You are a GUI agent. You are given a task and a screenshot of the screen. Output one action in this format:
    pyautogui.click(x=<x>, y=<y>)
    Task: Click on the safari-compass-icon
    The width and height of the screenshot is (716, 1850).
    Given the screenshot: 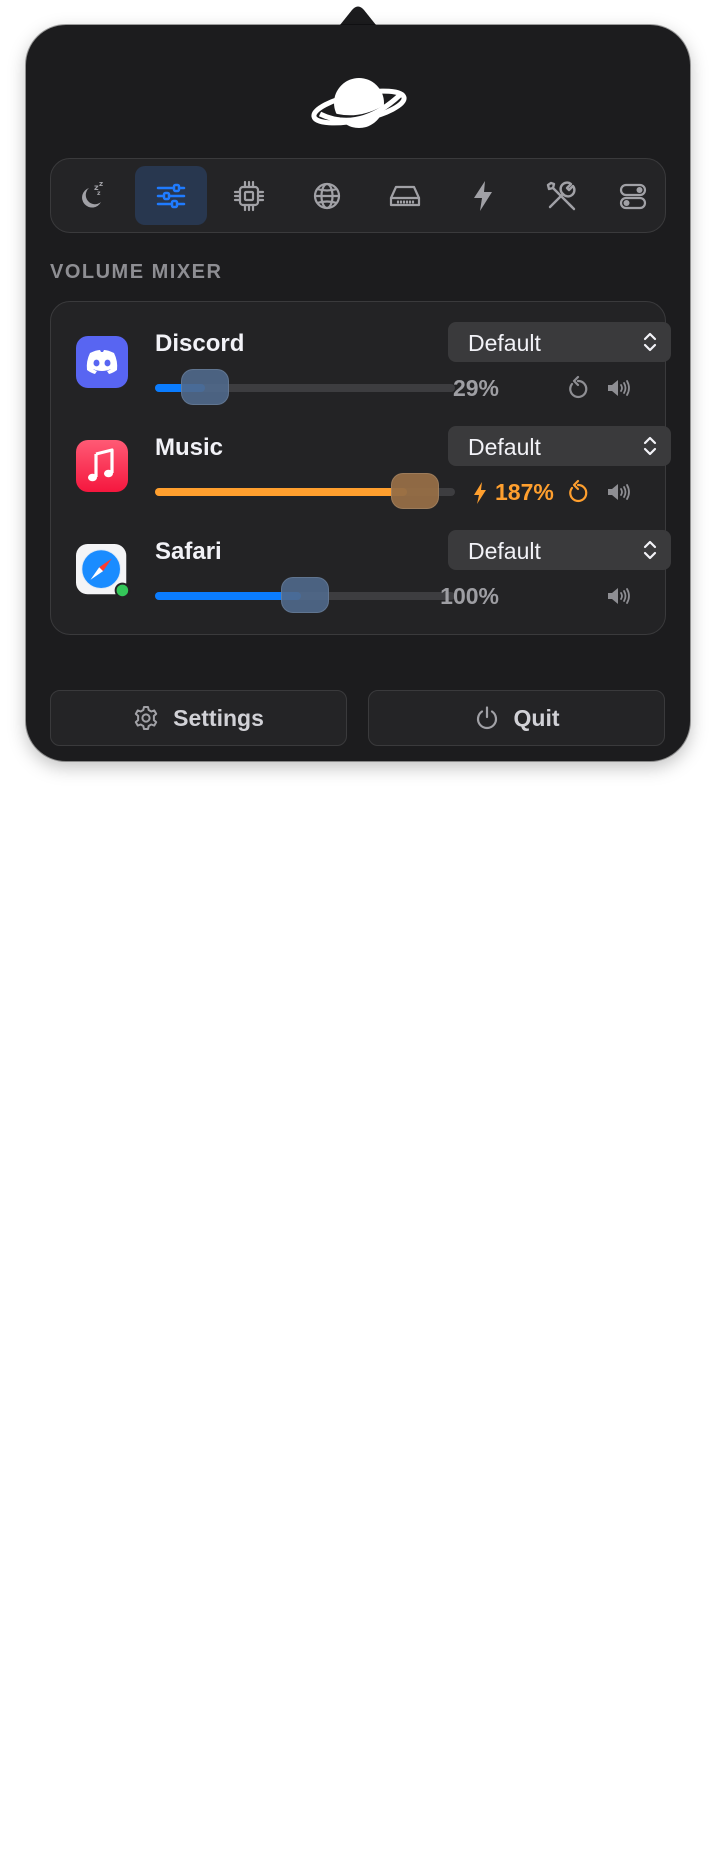 What is the action you would take?
    pyautogui.click(x=103, y=571)
    